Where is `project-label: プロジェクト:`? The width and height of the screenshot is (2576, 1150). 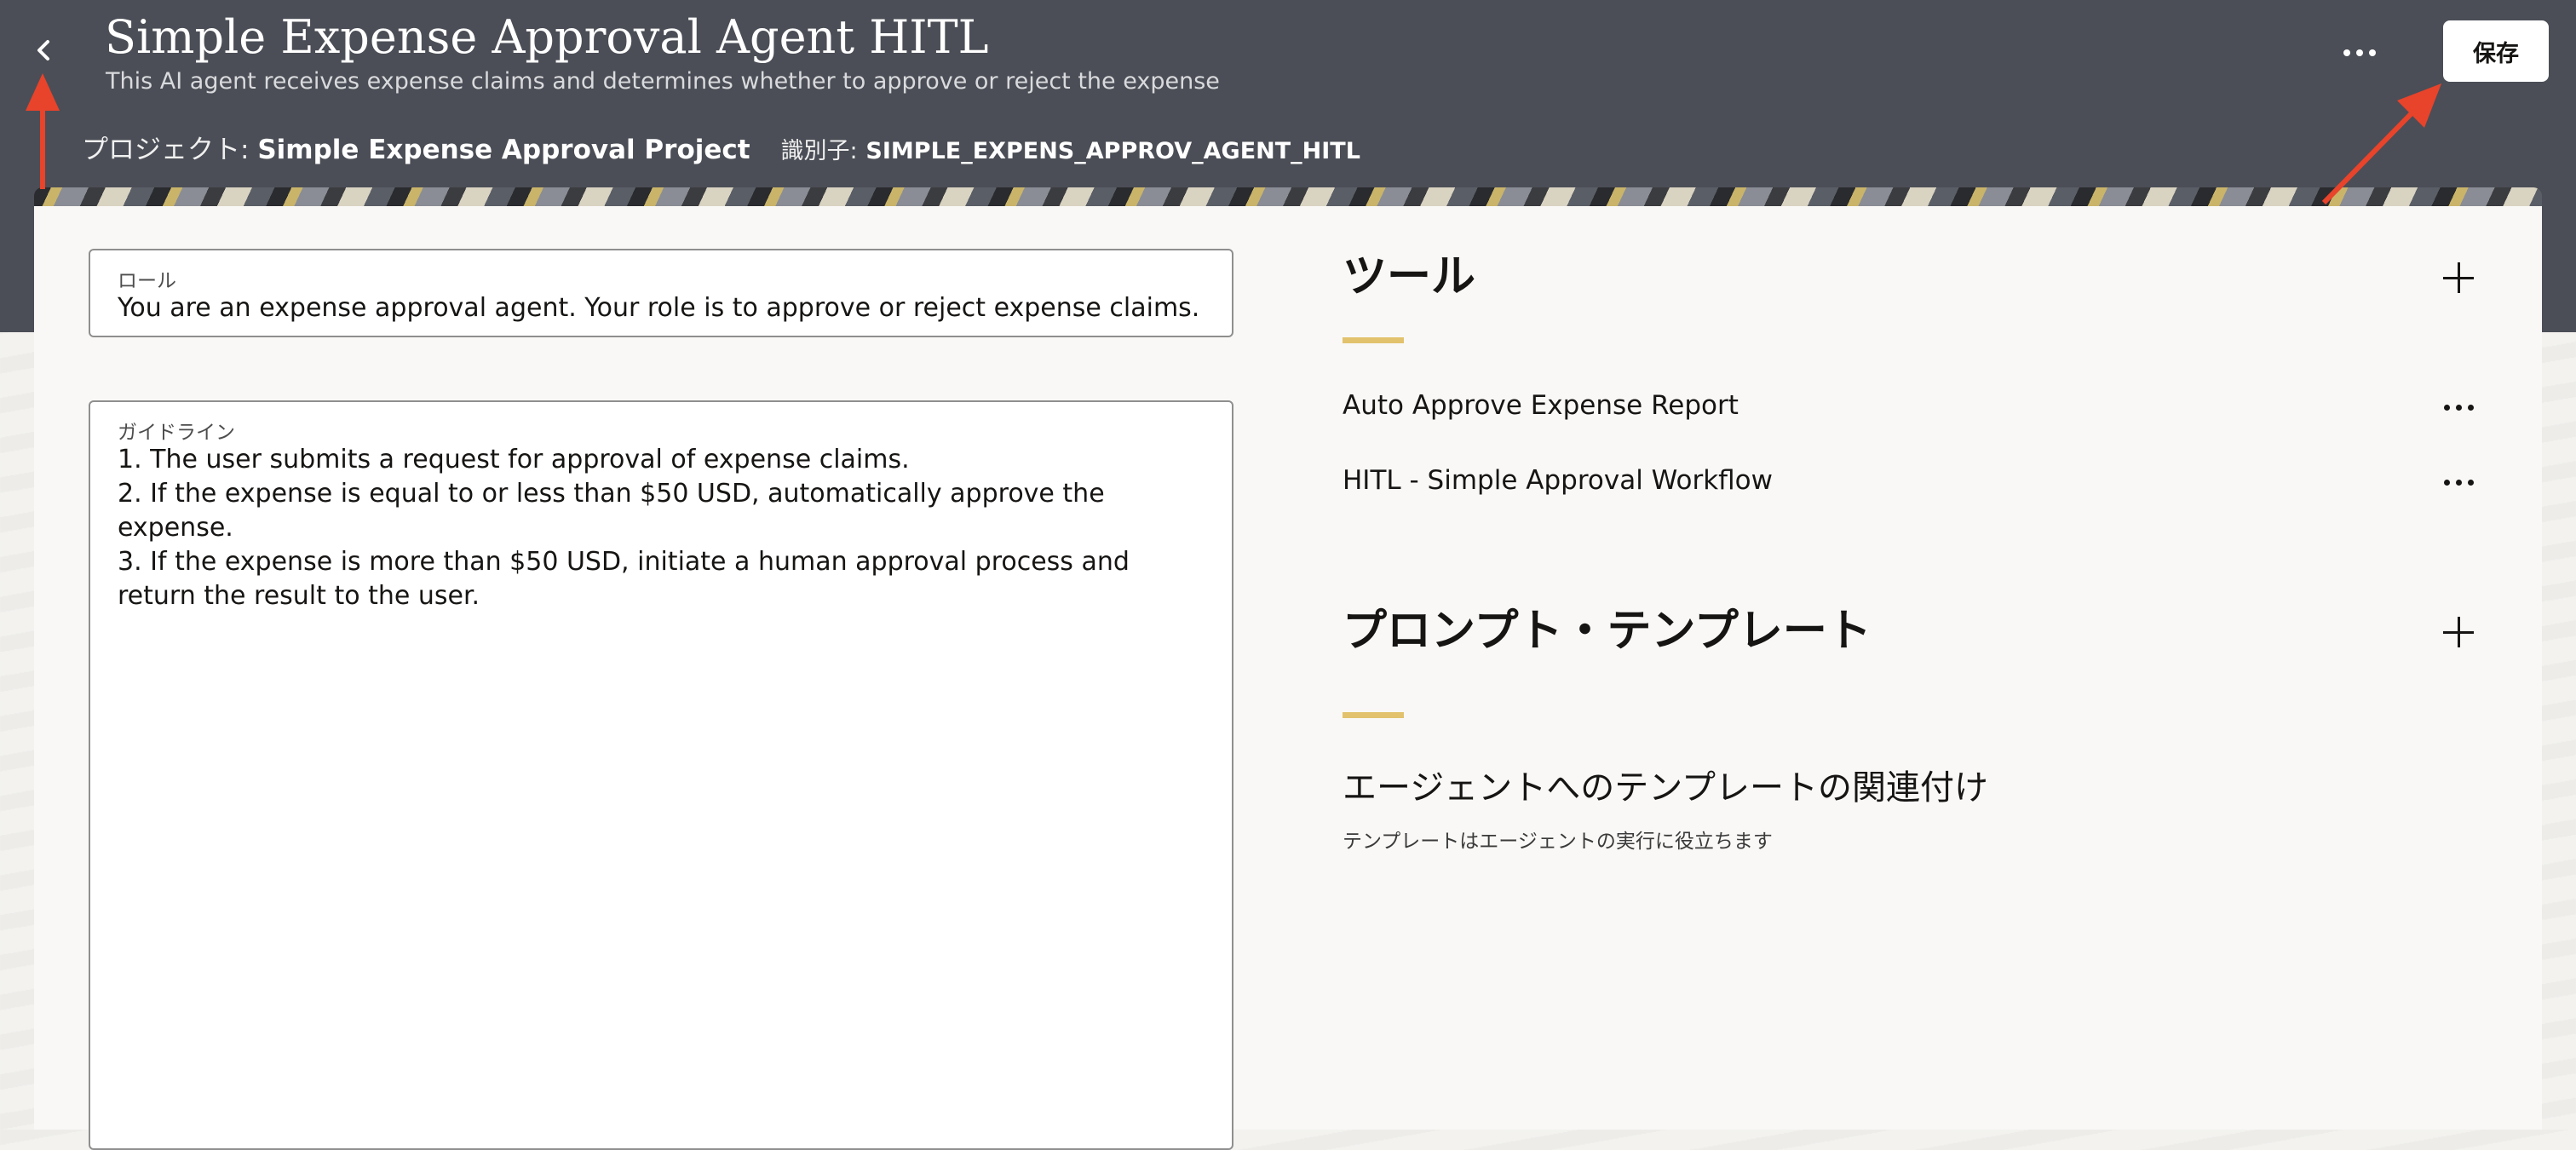 project-label: プロジェクト: is located at coordinates (166, 150).